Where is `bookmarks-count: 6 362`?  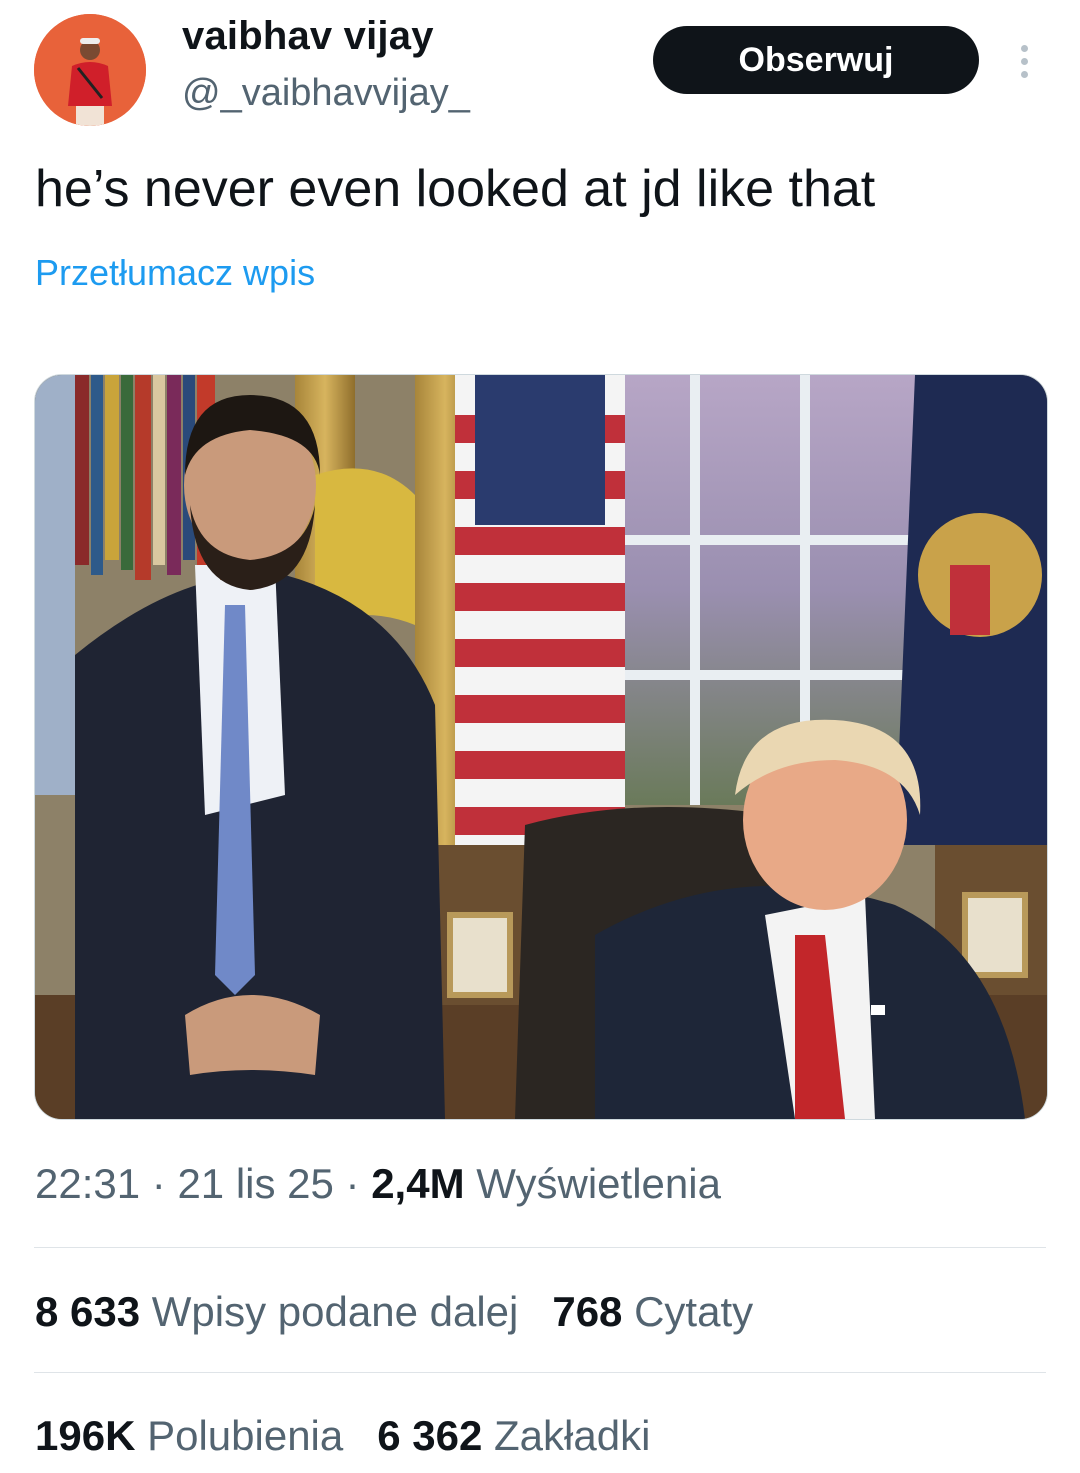
bookmarks-count: 6 362 is located at coordinates (430, 1435).